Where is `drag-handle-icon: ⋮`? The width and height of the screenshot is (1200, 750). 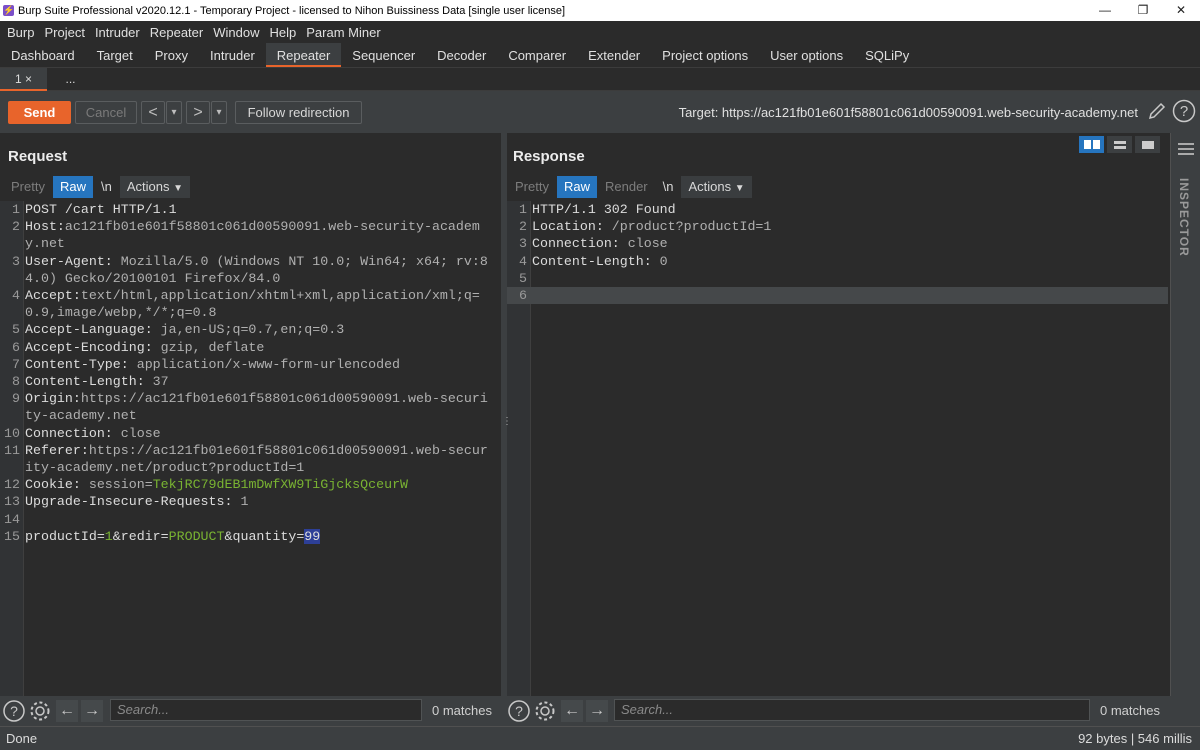 drag-handle-icon: ⋮ is located at coordinates (507, 422).